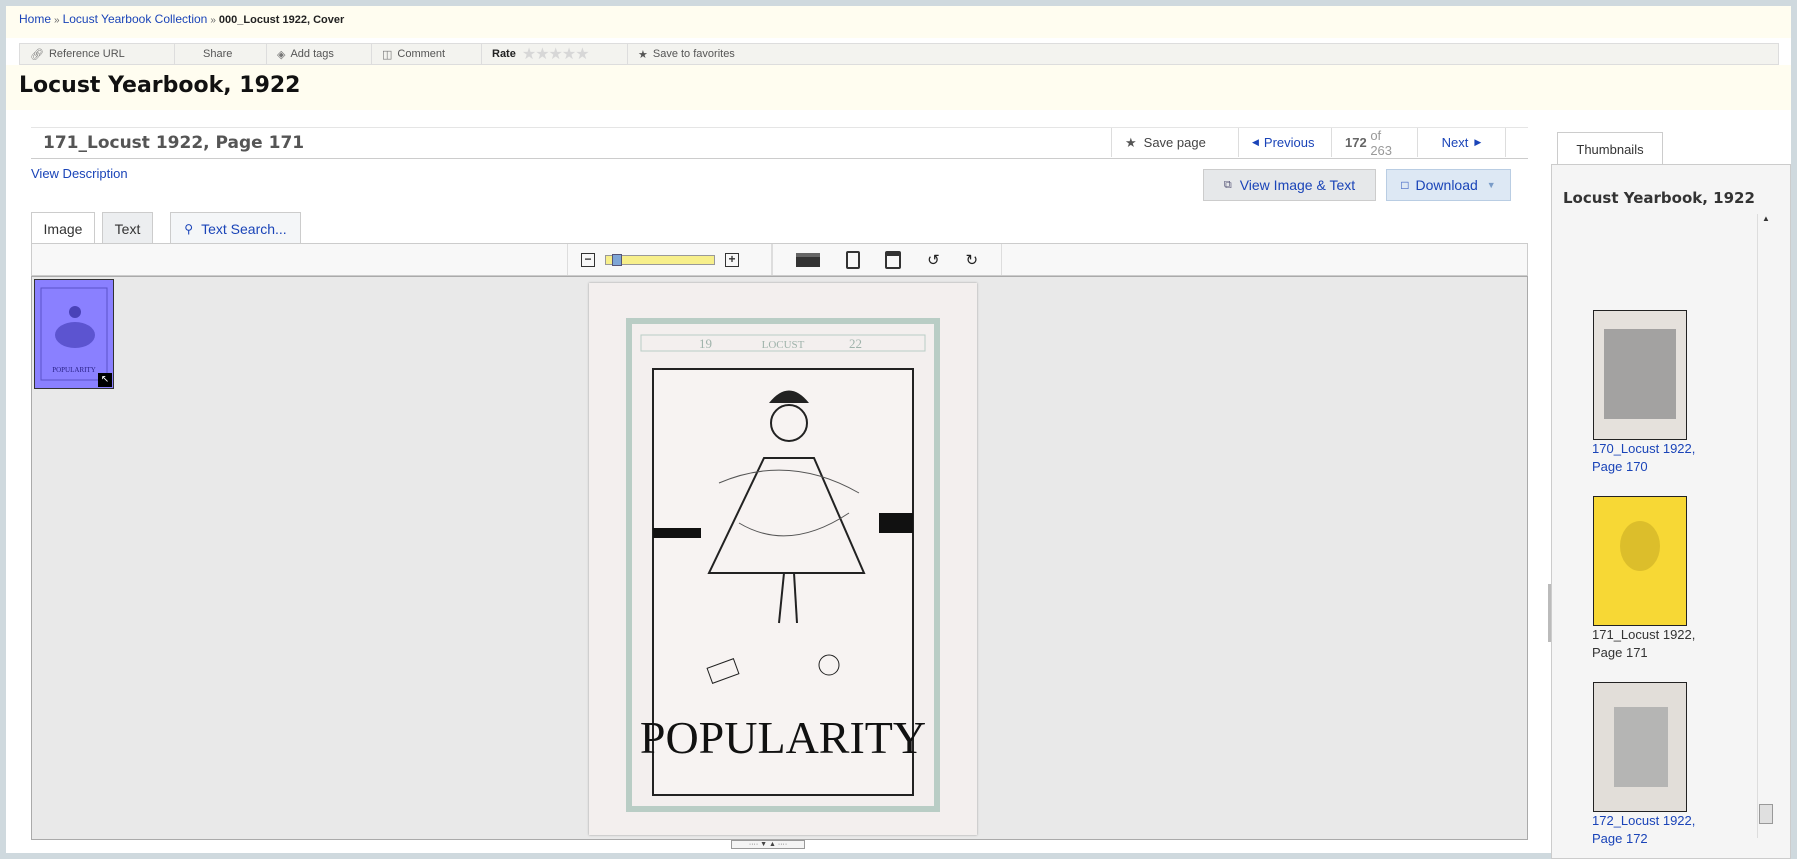  Describe the element at coordinates (972, 260) in the screenshot. I see `rotate-right-icon: ↻` at that location.